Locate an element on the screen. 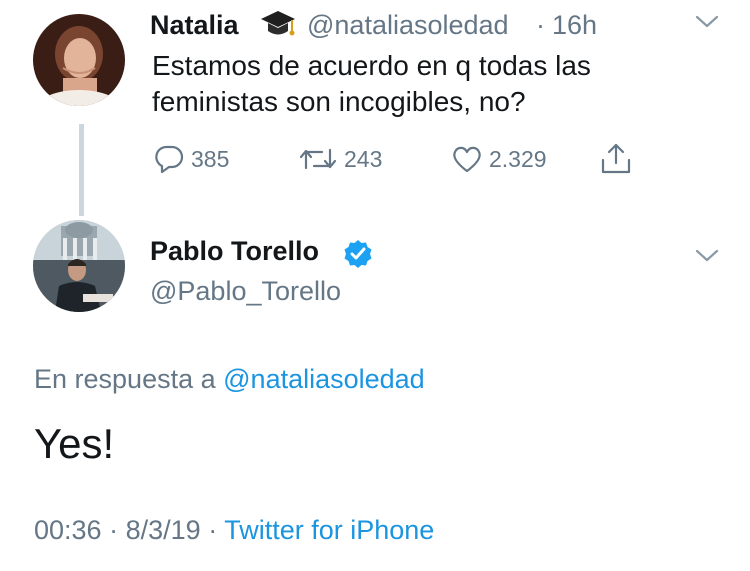  graduation-cap-icon is located at coordinates (278, 27).